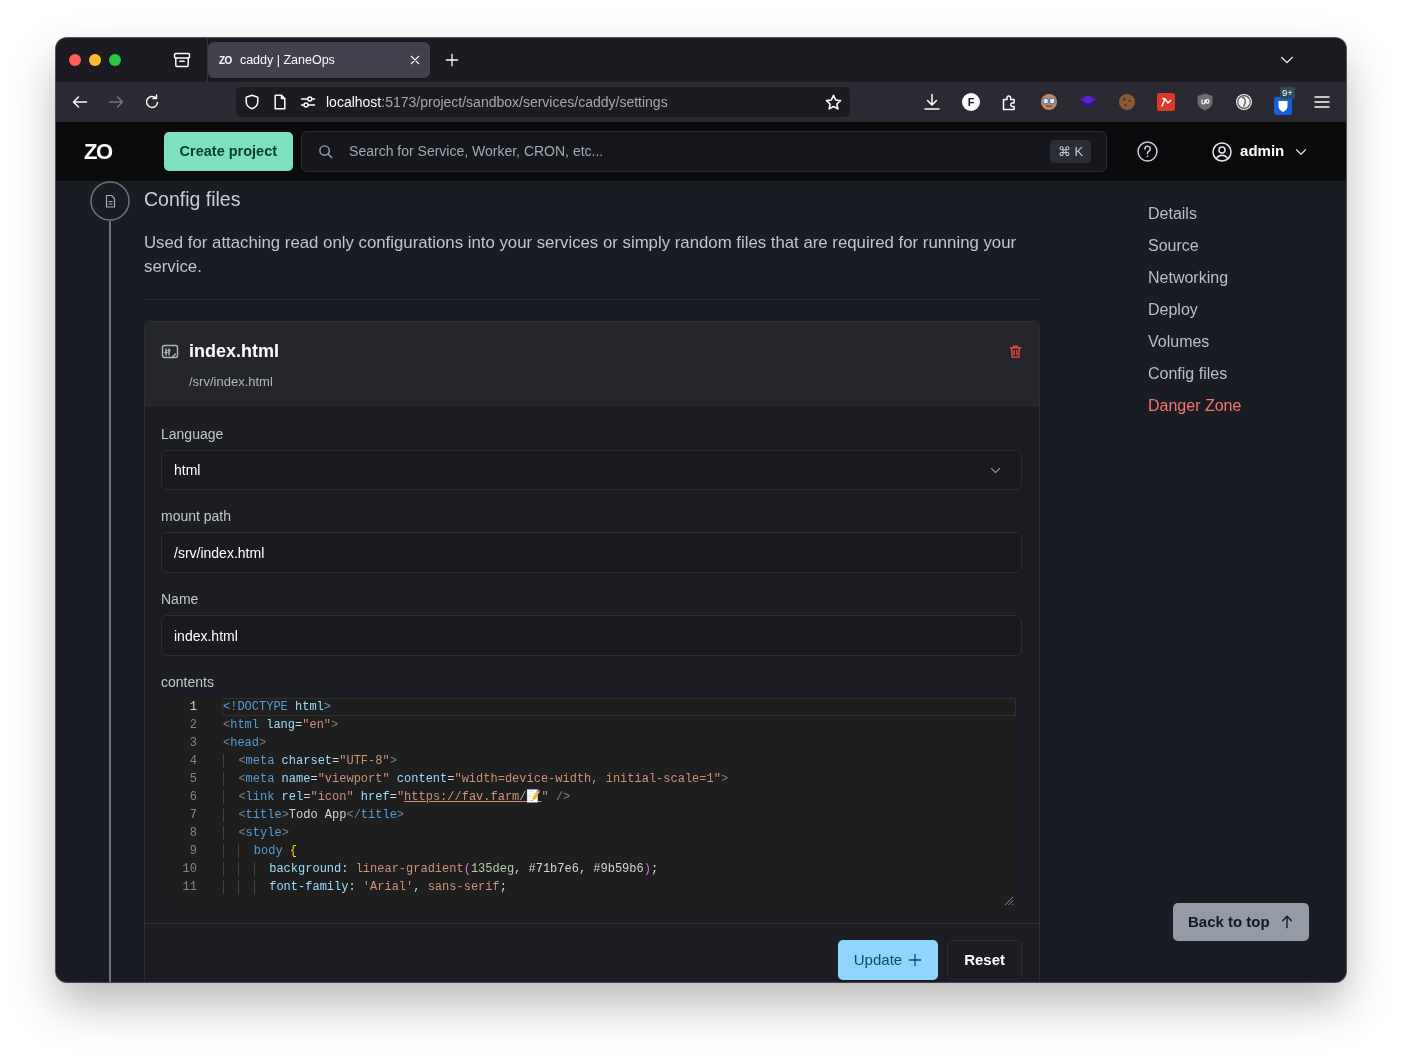 The height and width of the screenshot is (1056, 1402). I want to click on sliders-icon, so click(308, 102).